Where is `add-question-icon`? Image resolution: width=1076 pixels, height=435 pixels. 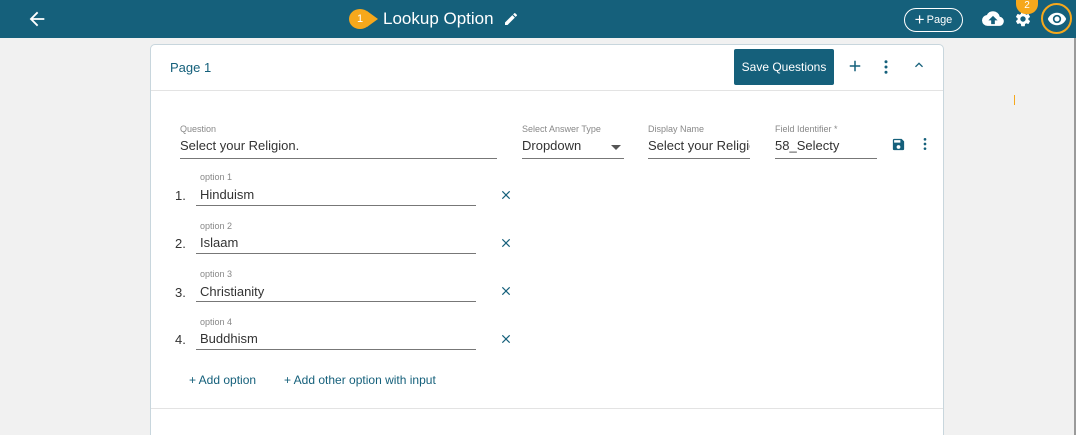
add-question-icon is located at coordinates (855, 66).